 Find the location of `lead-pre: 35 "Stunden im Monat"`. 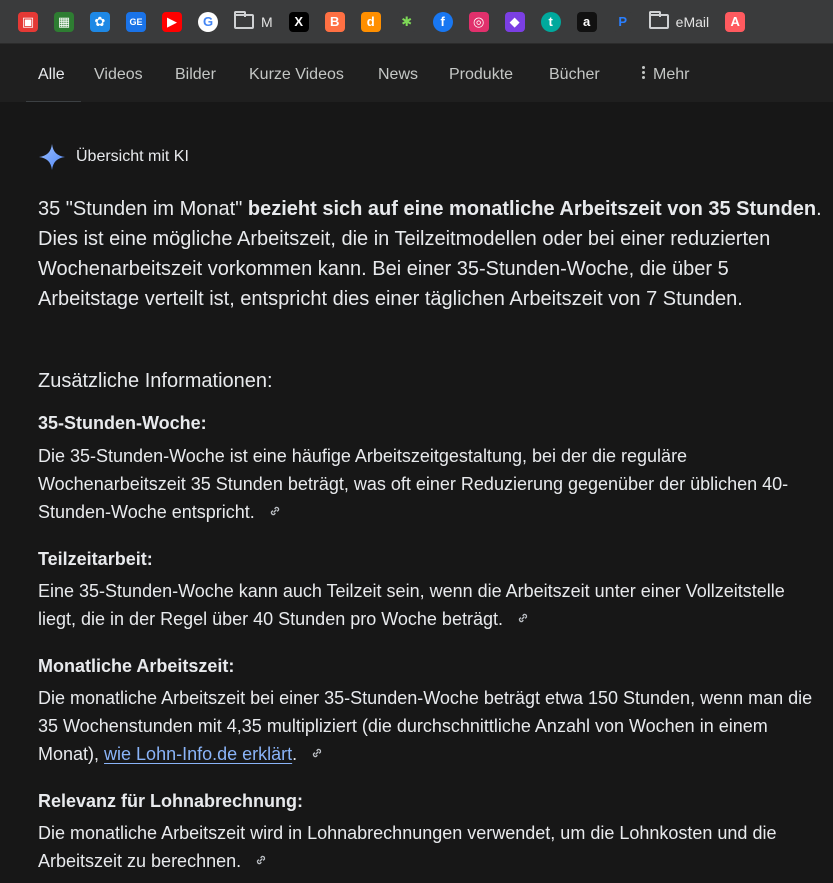

lead-pre: 35 "Stunden im Monat" is located at coordinates (143, 209).